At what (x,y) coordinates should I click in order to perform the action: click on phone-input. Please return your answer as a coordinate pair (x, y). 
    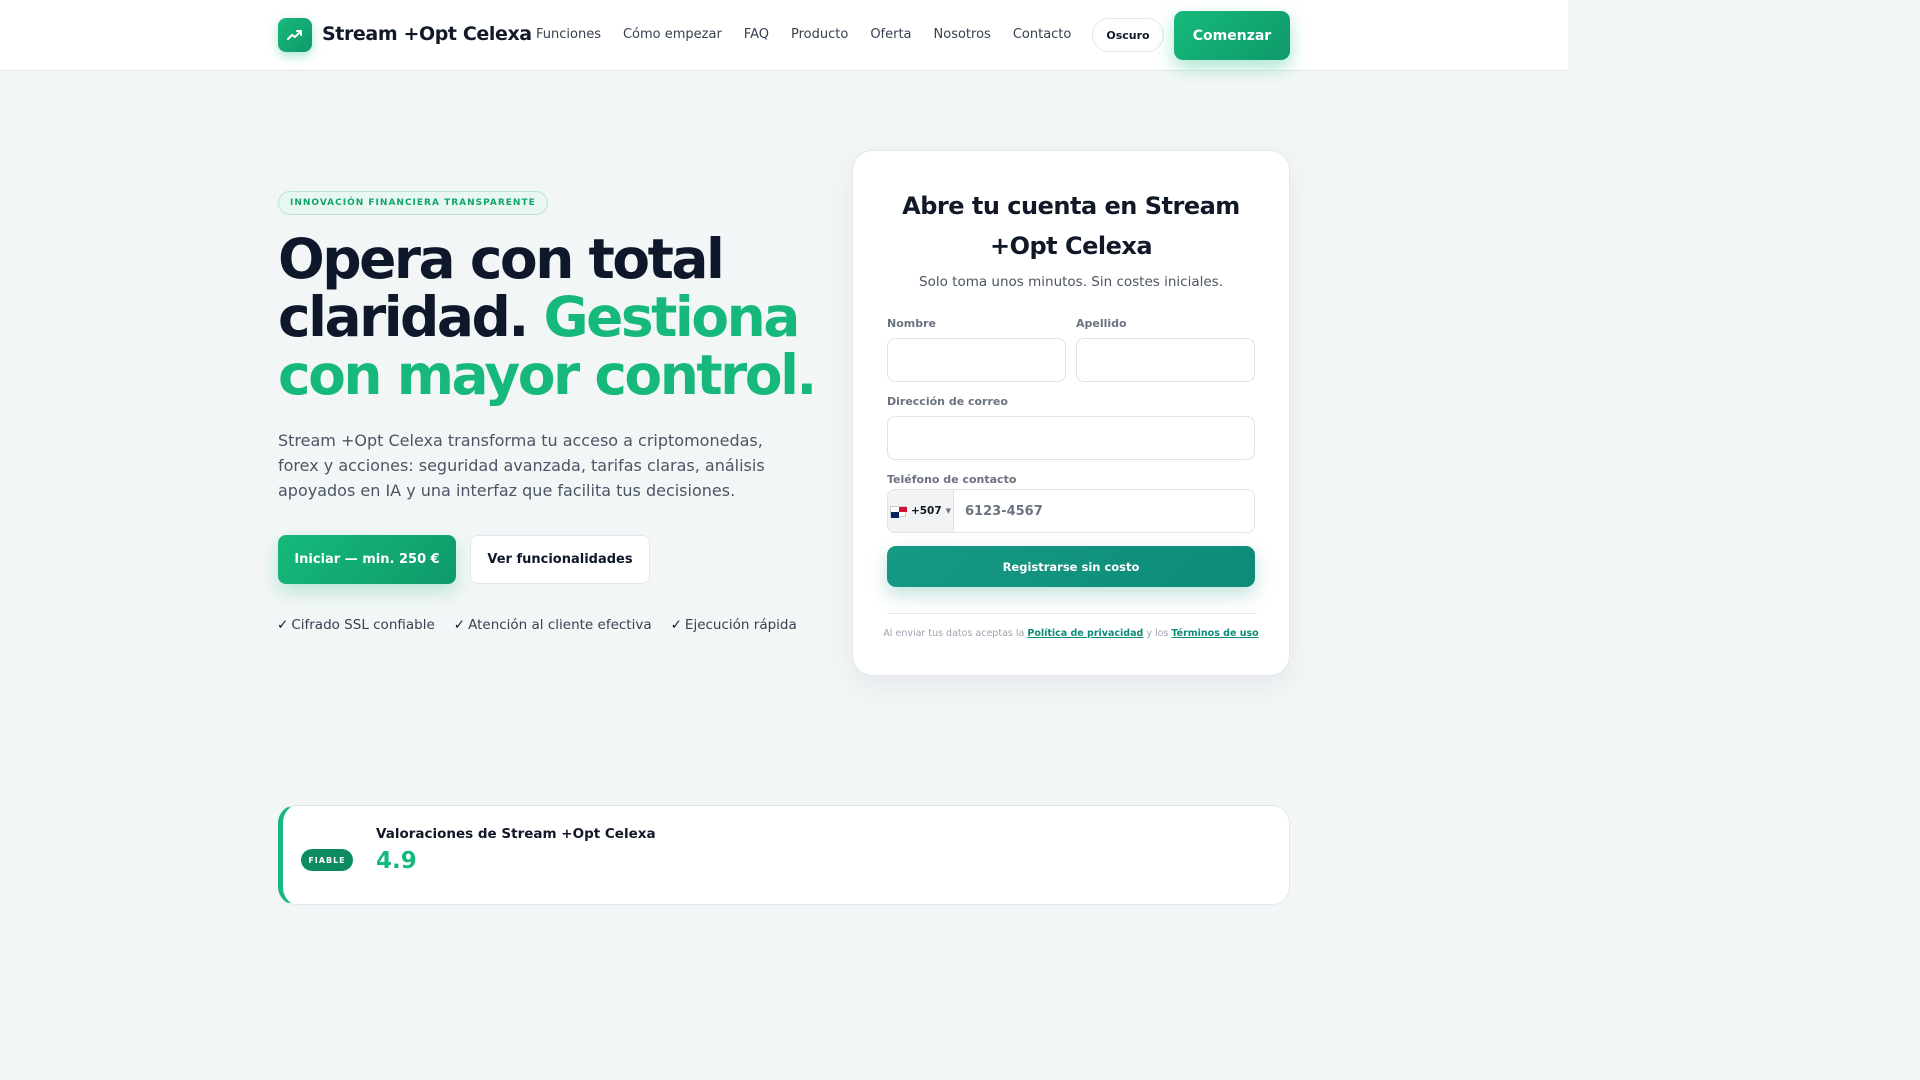
    Looking at the image, I should click on (1104, 511).